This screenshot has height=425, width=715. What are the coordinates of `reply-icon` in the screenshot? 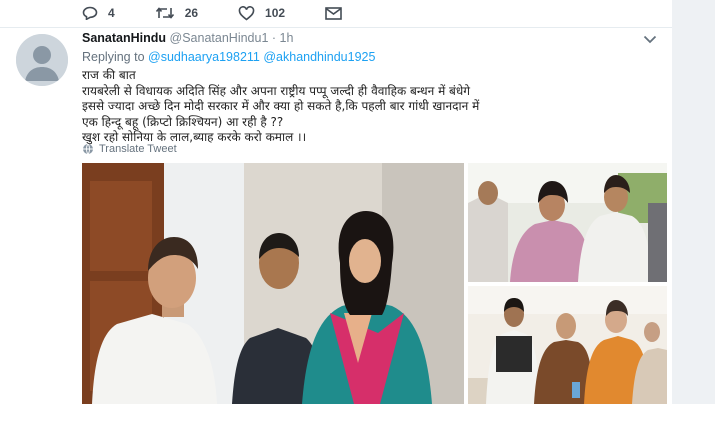 It's located at (90, 13).